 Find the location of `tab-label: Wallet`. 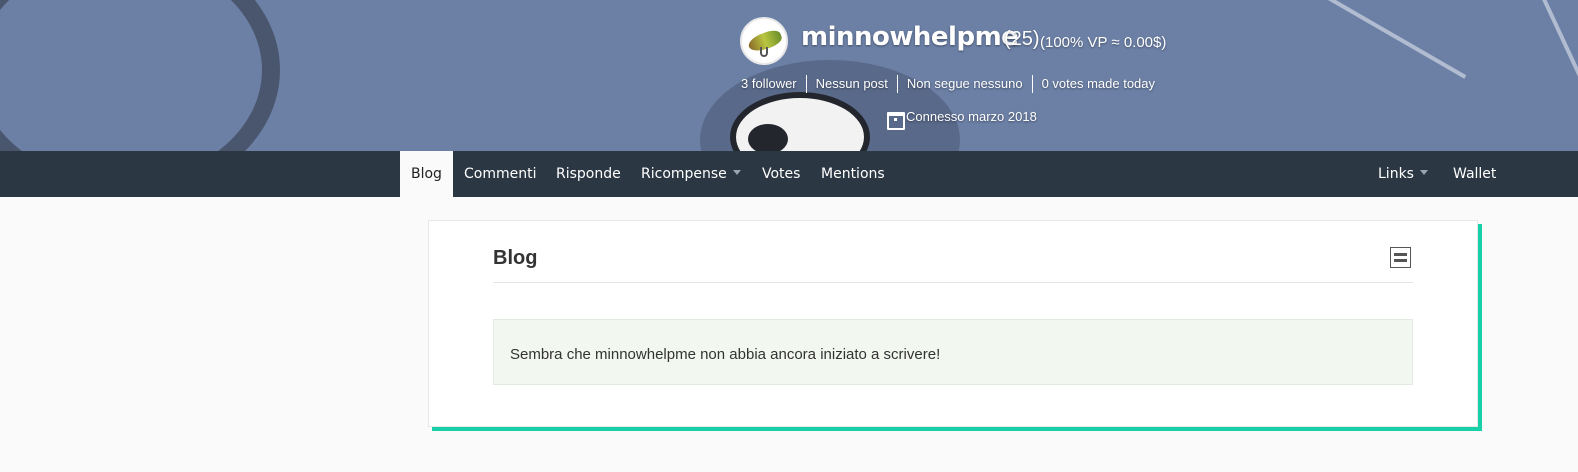

tab-label: Wallet is located at coordinates (1475, 174).